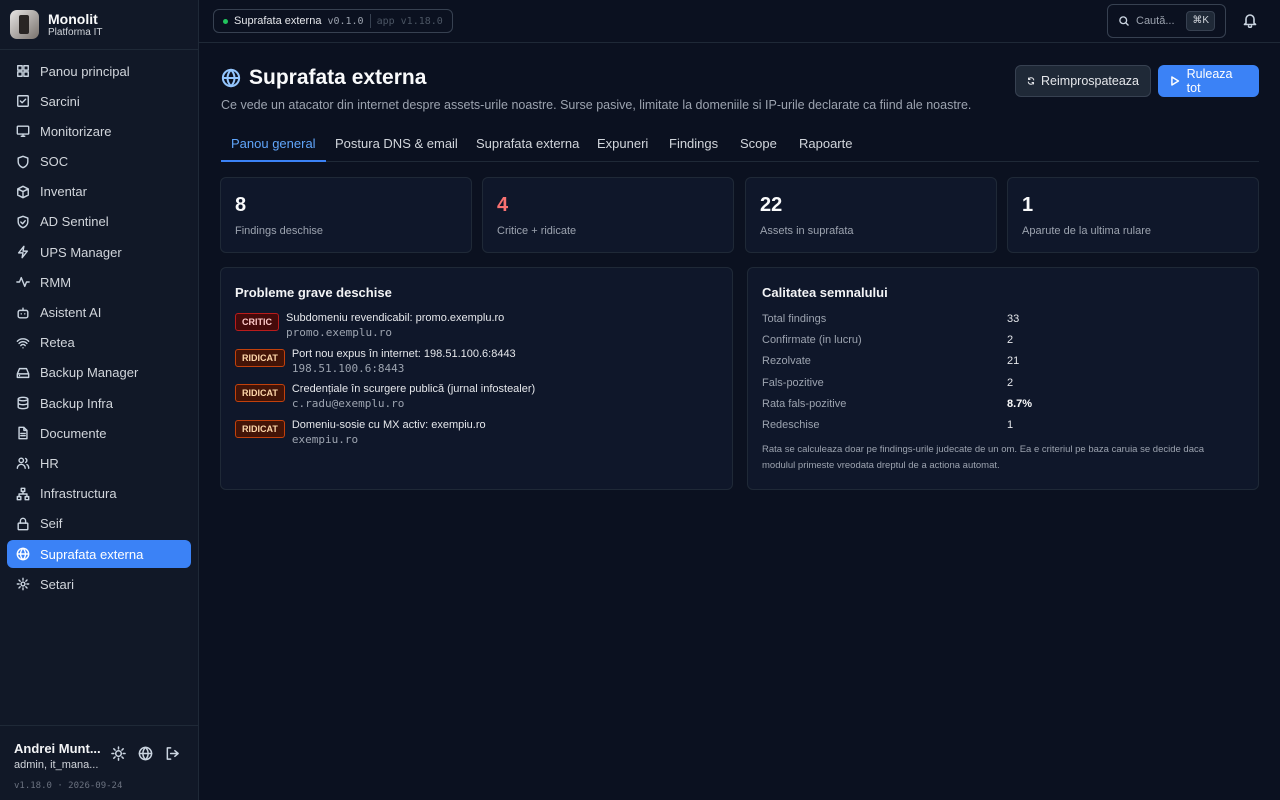  I want to click on sidebar-item-label: Suprafata externa, so click(92, 554).